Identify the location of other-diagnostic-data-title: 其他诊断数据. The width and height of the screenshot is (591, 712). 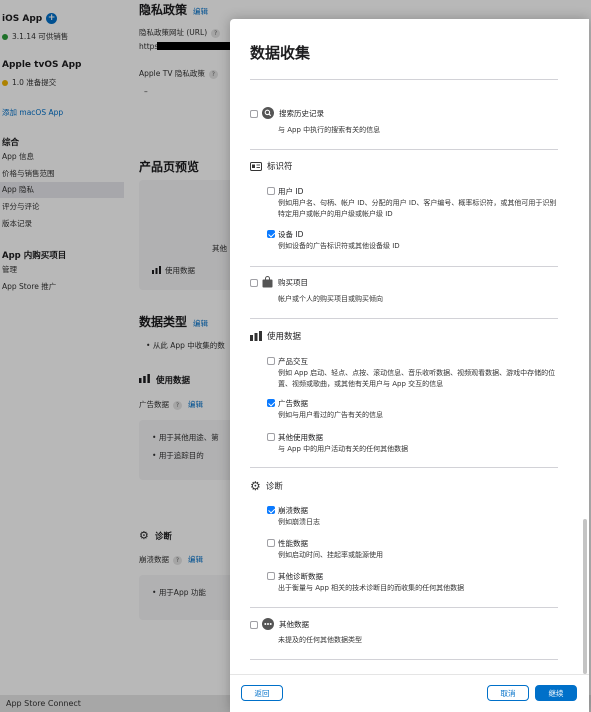
(300, 576).